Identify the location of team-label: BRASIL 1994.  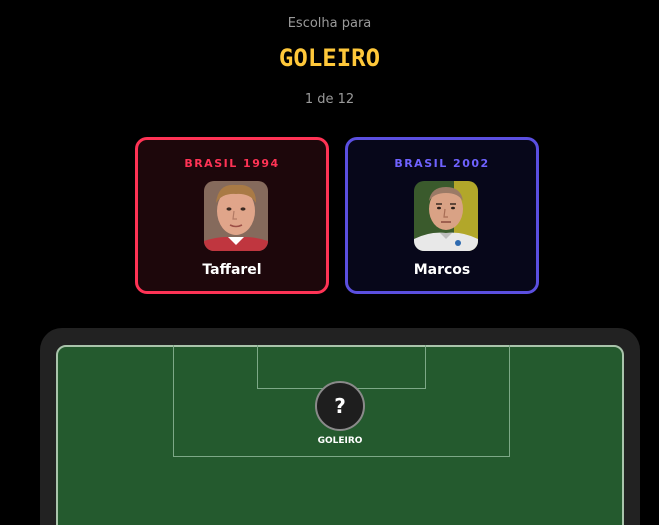
(232, 163).